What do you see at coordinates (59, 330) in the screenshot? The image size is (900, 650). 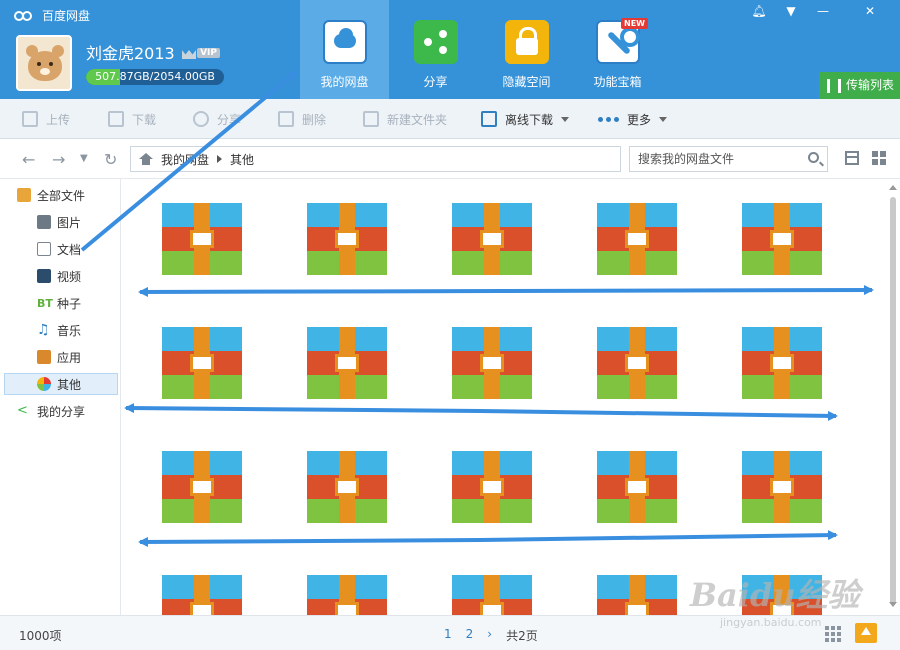 I see `sidebar-item-music: ♫ 音乐` at bounding box center [59, 330].